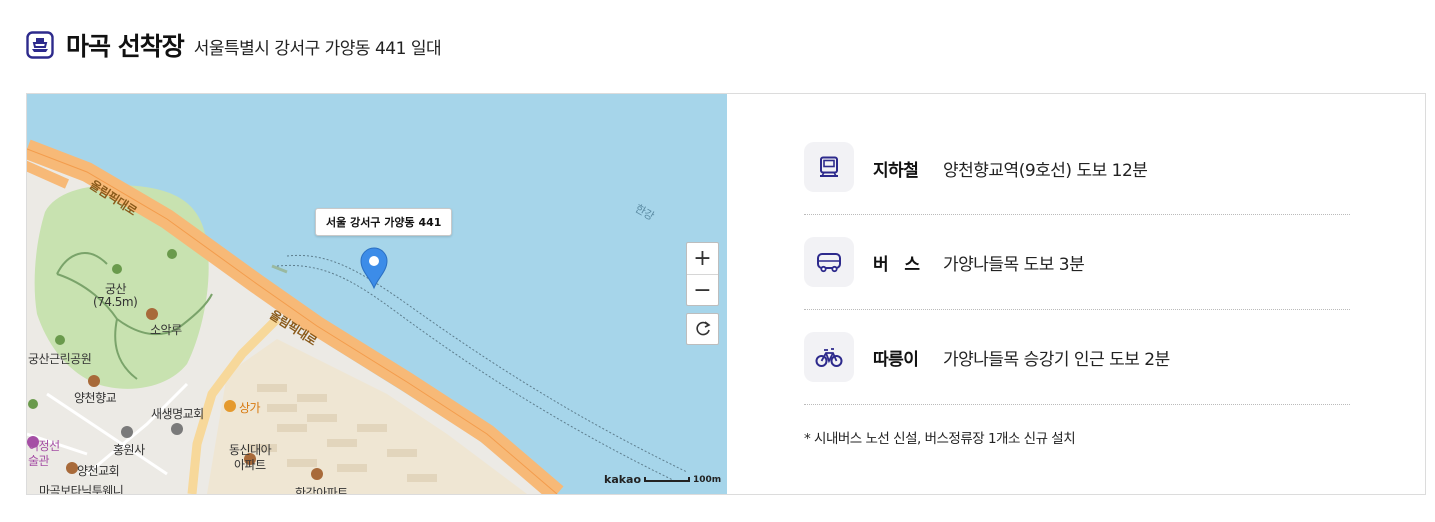 The width and height of the screenshot is (1435, 522). What do you see at coordinates (384, 222) in the screenshot?
I see `map-tooltip: 서울 강서구 가양동 441` at bounding box center [384, 222].